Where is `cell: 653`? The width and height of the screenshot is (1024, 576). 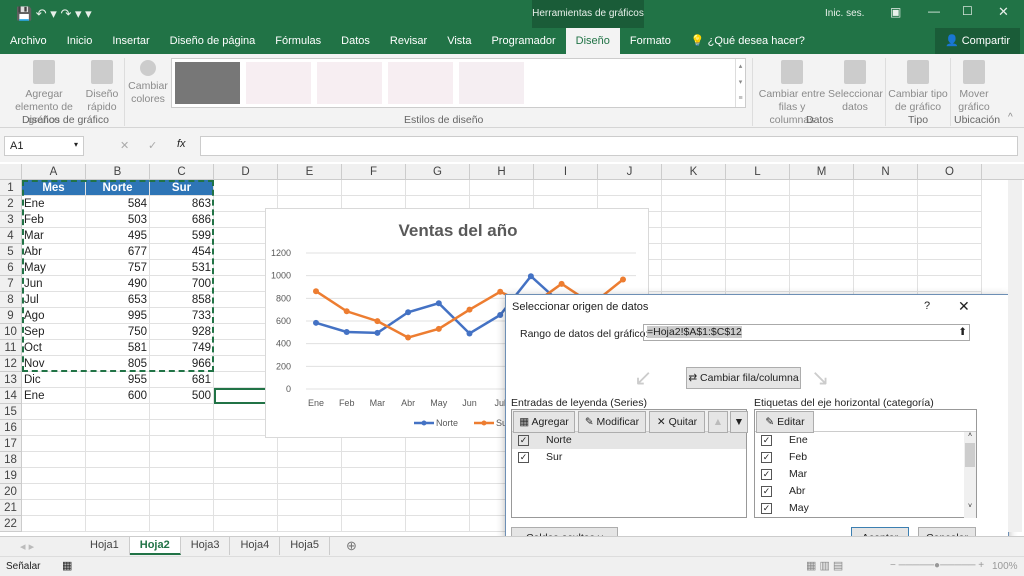
cell: 653 is located at coordinates (118, 300).